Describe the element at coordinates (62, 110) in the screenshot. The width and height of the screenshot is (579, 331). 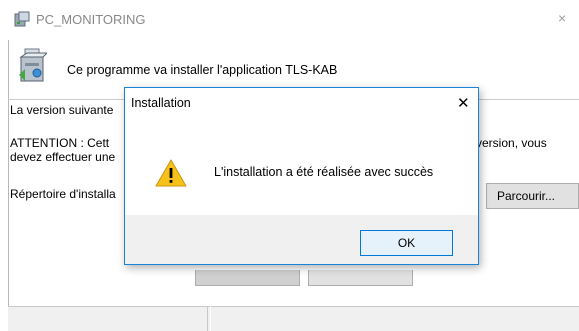
I see `version-text: La version suivante` at that location.